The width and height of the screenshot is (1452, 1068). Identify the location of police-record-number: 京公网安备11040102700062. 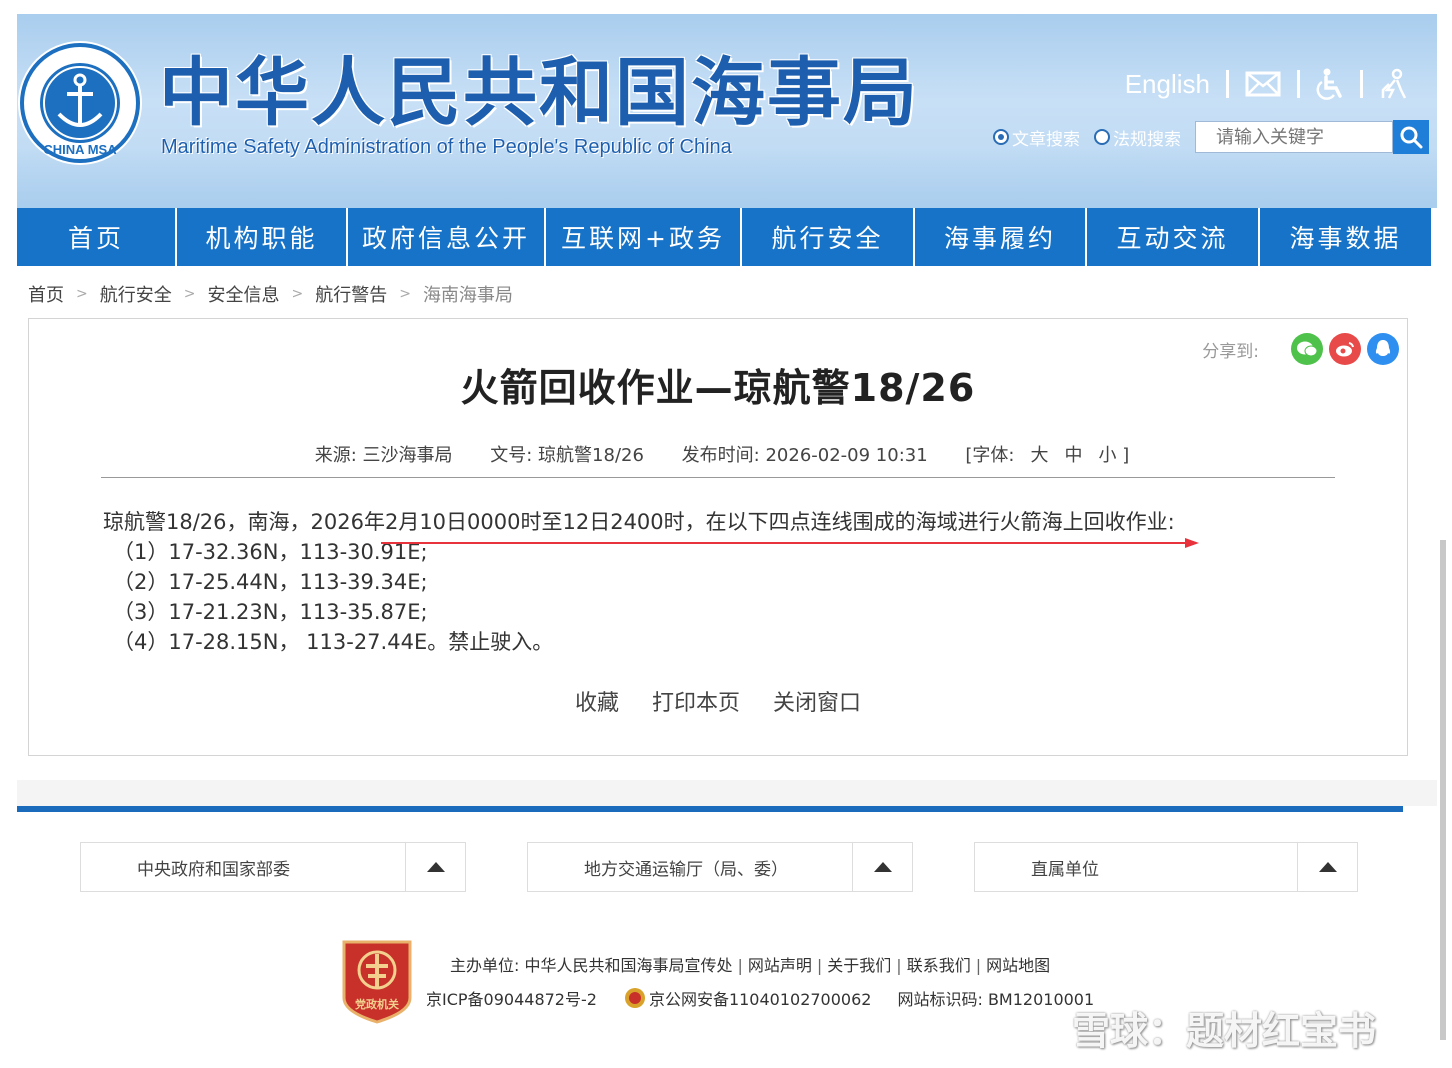
(760, 998).